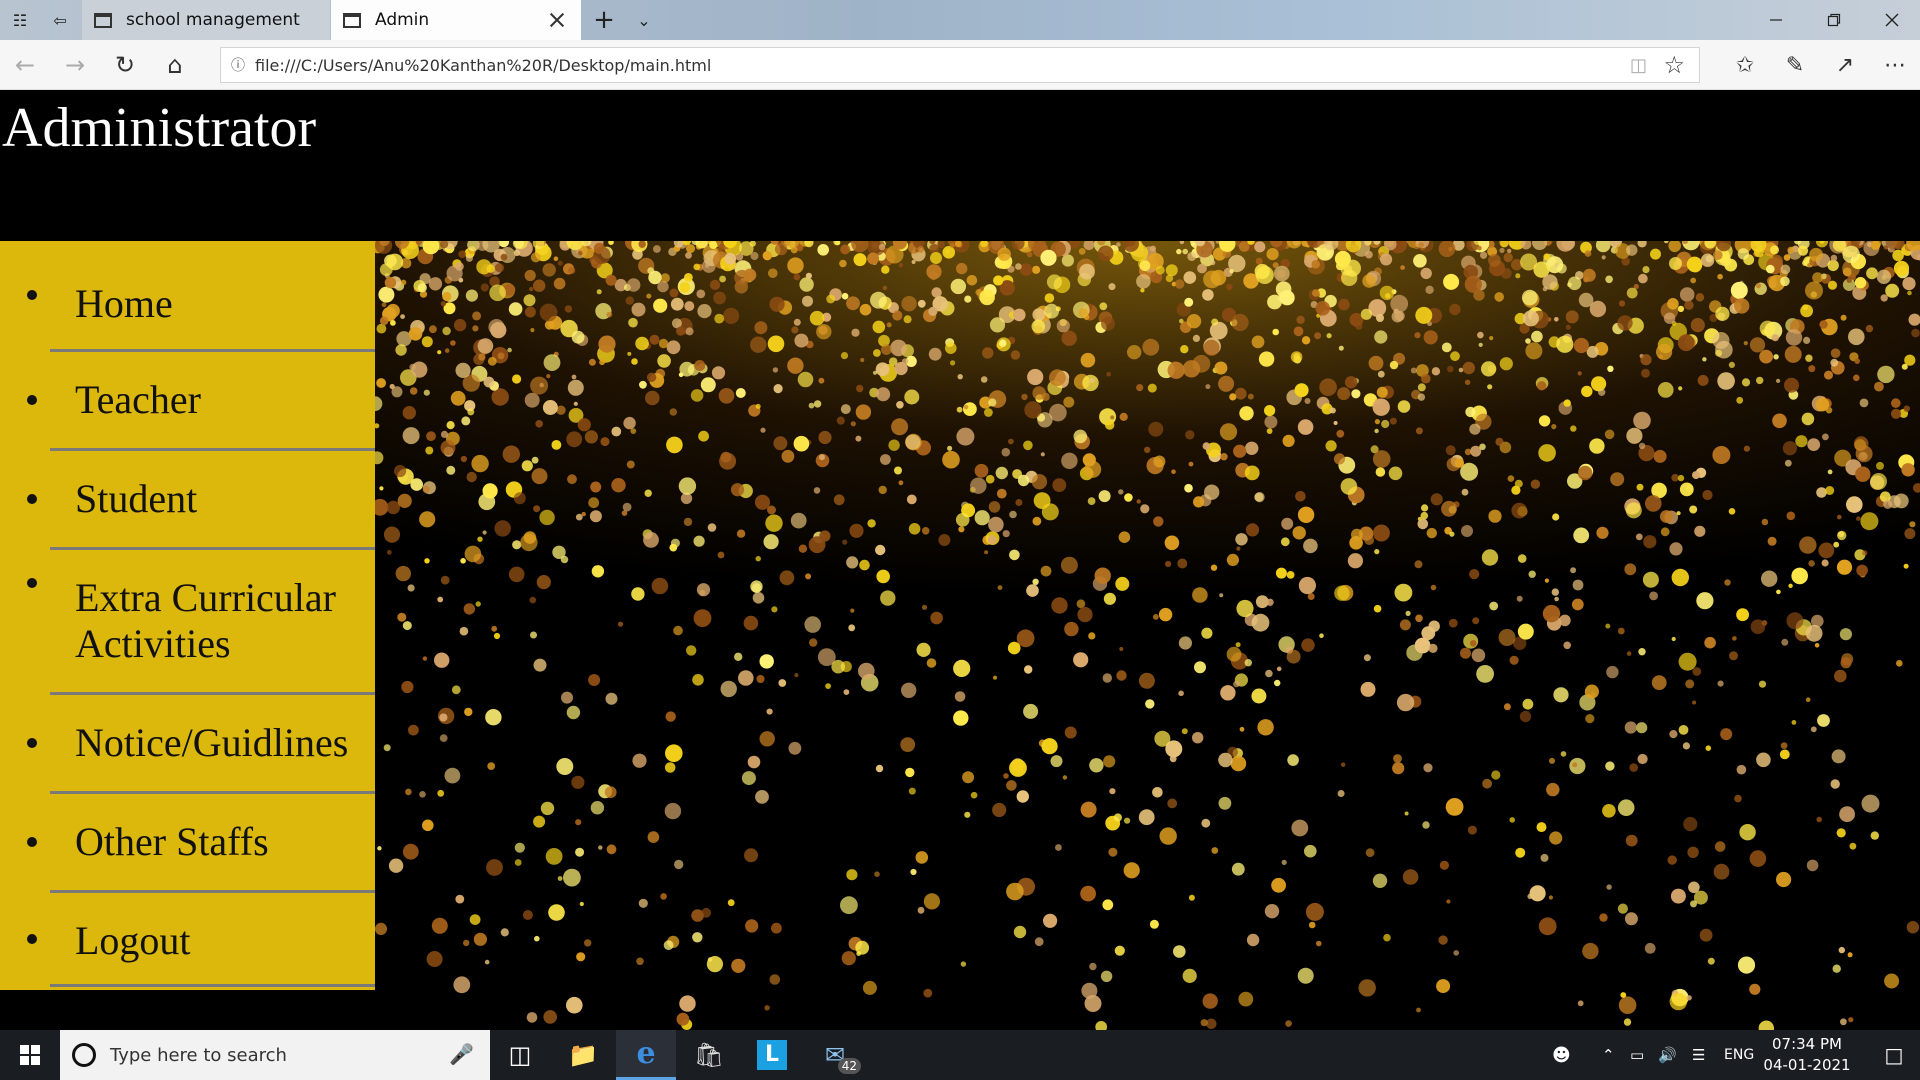  What do you see at coordinates (1608, 1055) in the screenshot?
I see `show-hidden-icons-chevron-up-icon: ⌃` at bounding box center [1608, 1055].